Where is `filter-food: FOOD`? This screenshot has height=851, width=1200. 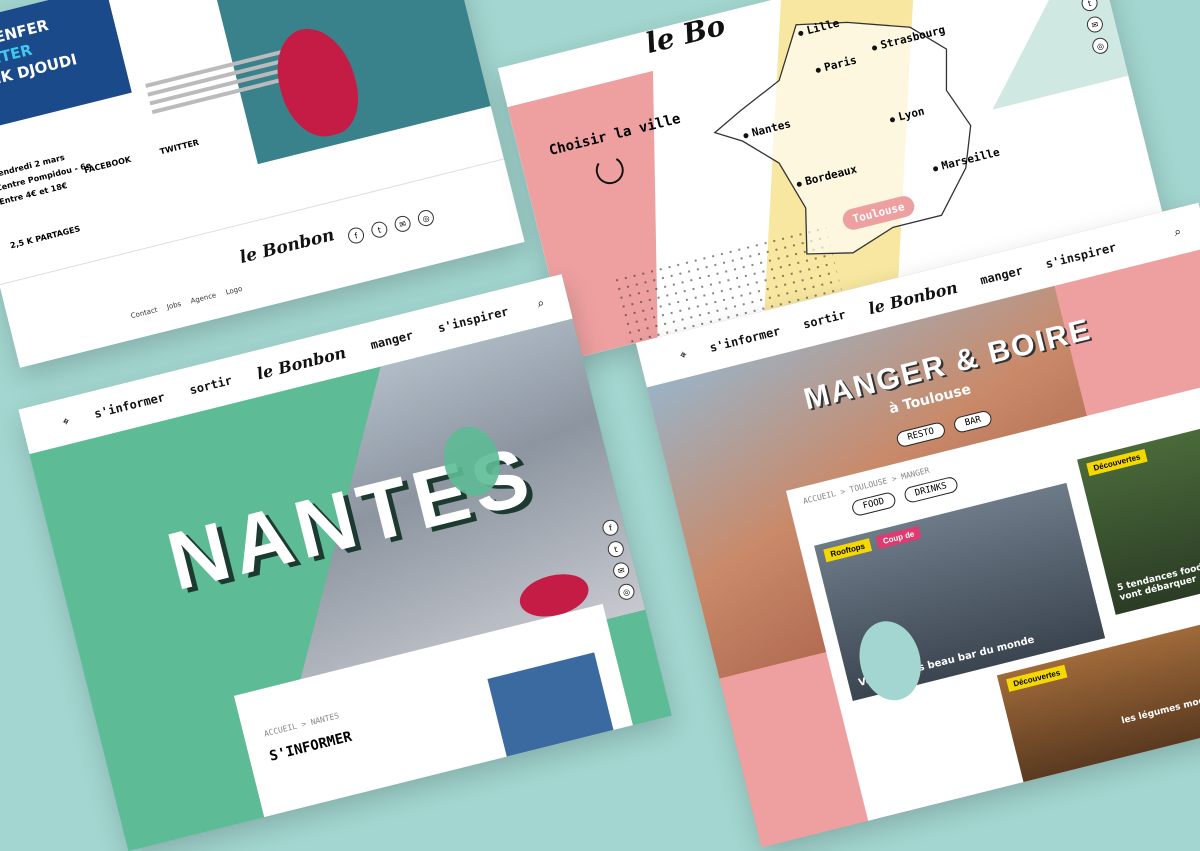 filter-food: FOOD is located at coordinates (873, 504).